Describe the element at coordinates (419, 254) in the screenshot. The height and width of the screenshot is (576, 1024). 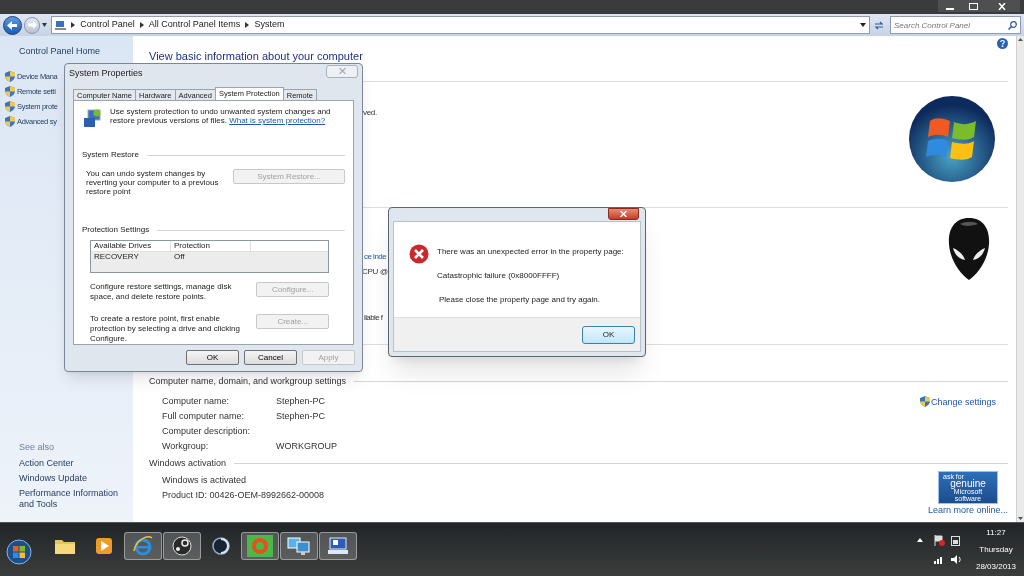
I see `error-icon` at that location.